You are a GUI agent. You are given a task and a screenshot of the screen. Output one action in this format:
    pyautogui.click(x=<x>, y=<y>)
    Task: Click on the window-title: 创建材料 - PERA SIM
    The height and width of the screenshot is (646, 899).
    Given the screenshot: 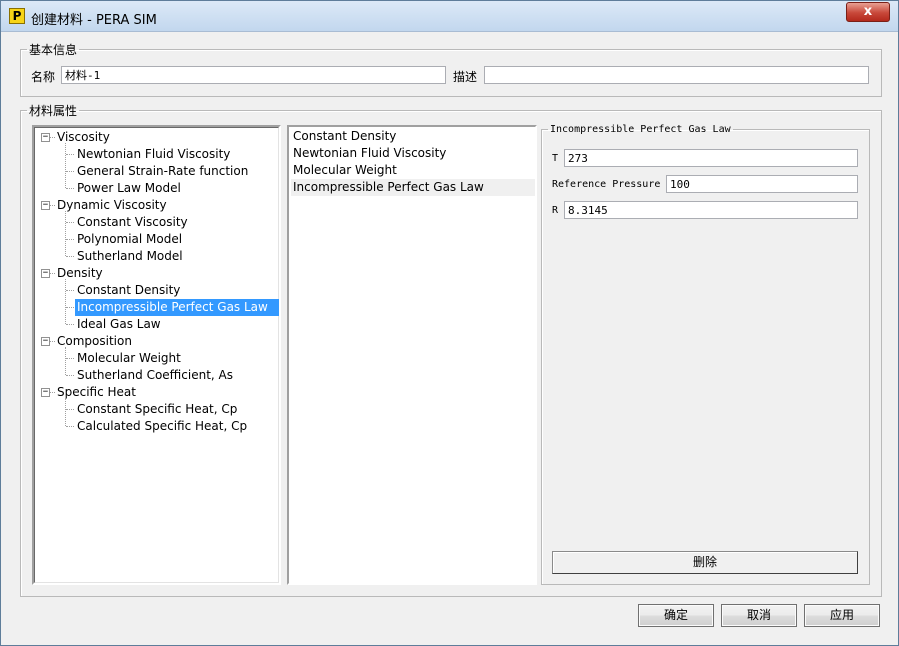 What is the action you would take?
    pyautogui.click(x=94, y=20)
    